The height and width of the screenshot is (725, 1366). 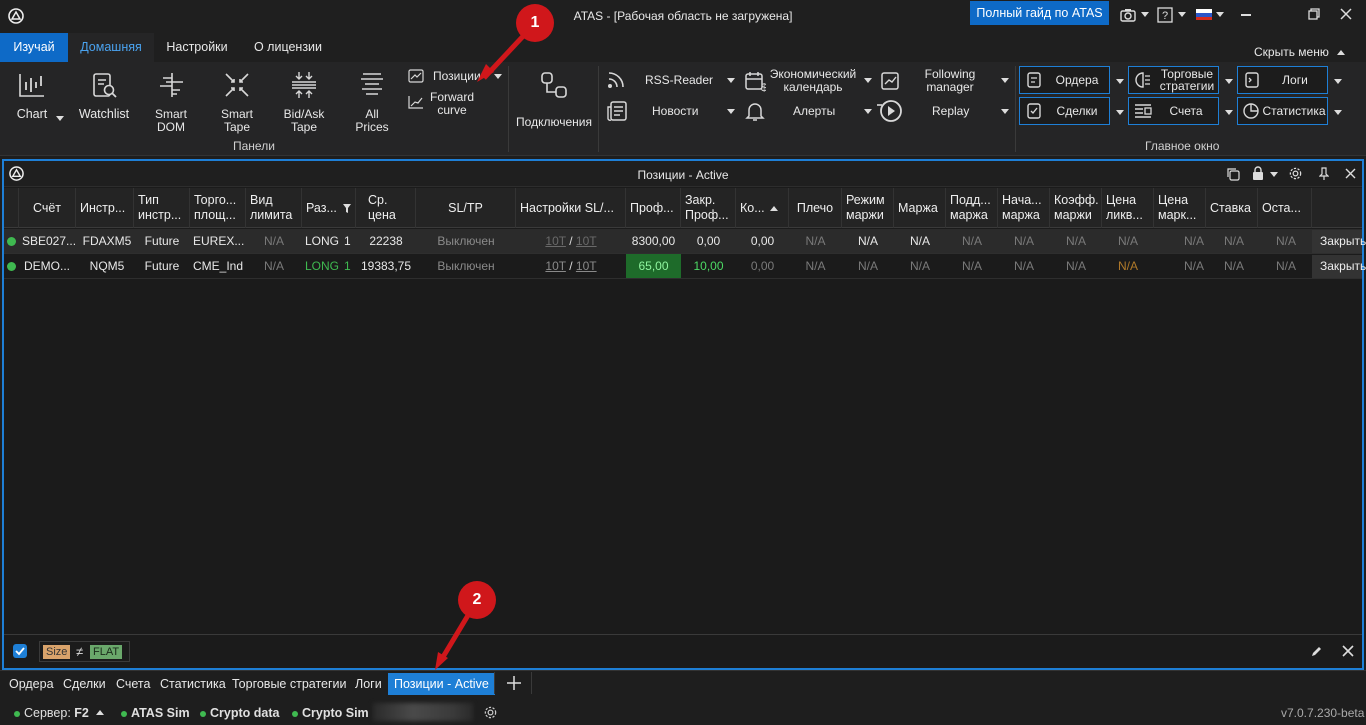 What do you see at coordinates (1039, 13) in the screenshot?
I see `full-guide-button: Полный гайд по ATAS` at bounding box center [1039, 13].